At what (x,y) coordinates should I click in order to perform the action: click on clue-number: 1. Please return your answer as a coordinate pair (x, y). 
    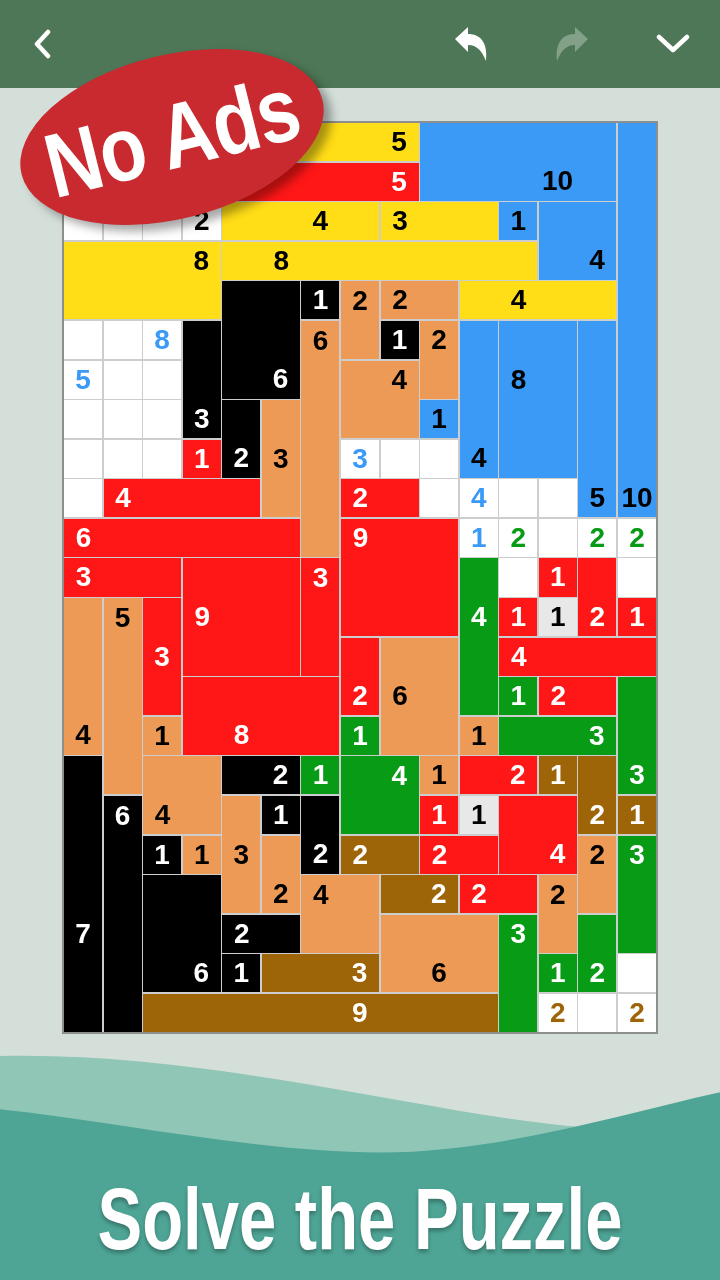
    Looking at the image, I should click on (201, 854).